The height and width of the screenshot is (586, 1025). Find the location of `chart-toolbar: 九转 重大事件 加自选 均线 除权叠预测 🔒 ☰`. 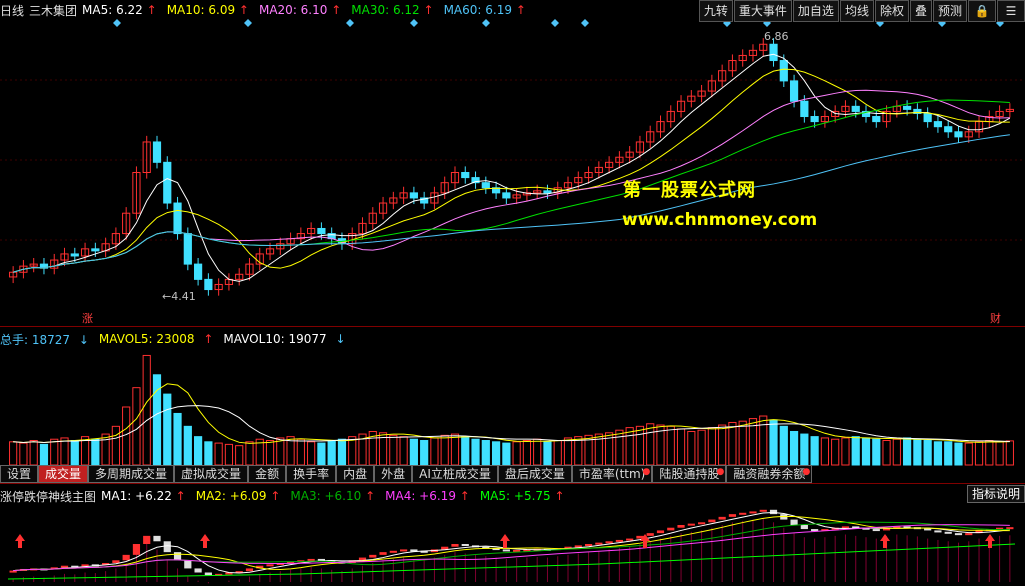

chart-toolbar: 九转 重大事件 加自选 均线 除权叠预测 🔒 ☰ is located at coordinates (861, 11).